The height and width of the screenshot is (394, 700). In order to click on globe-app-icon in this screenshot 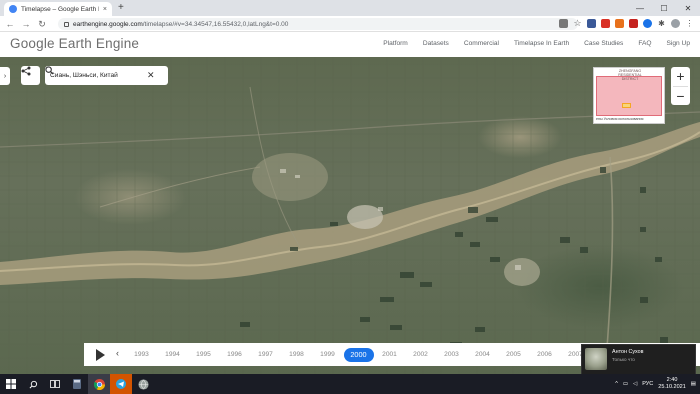, I will do `click(143, 384)`.